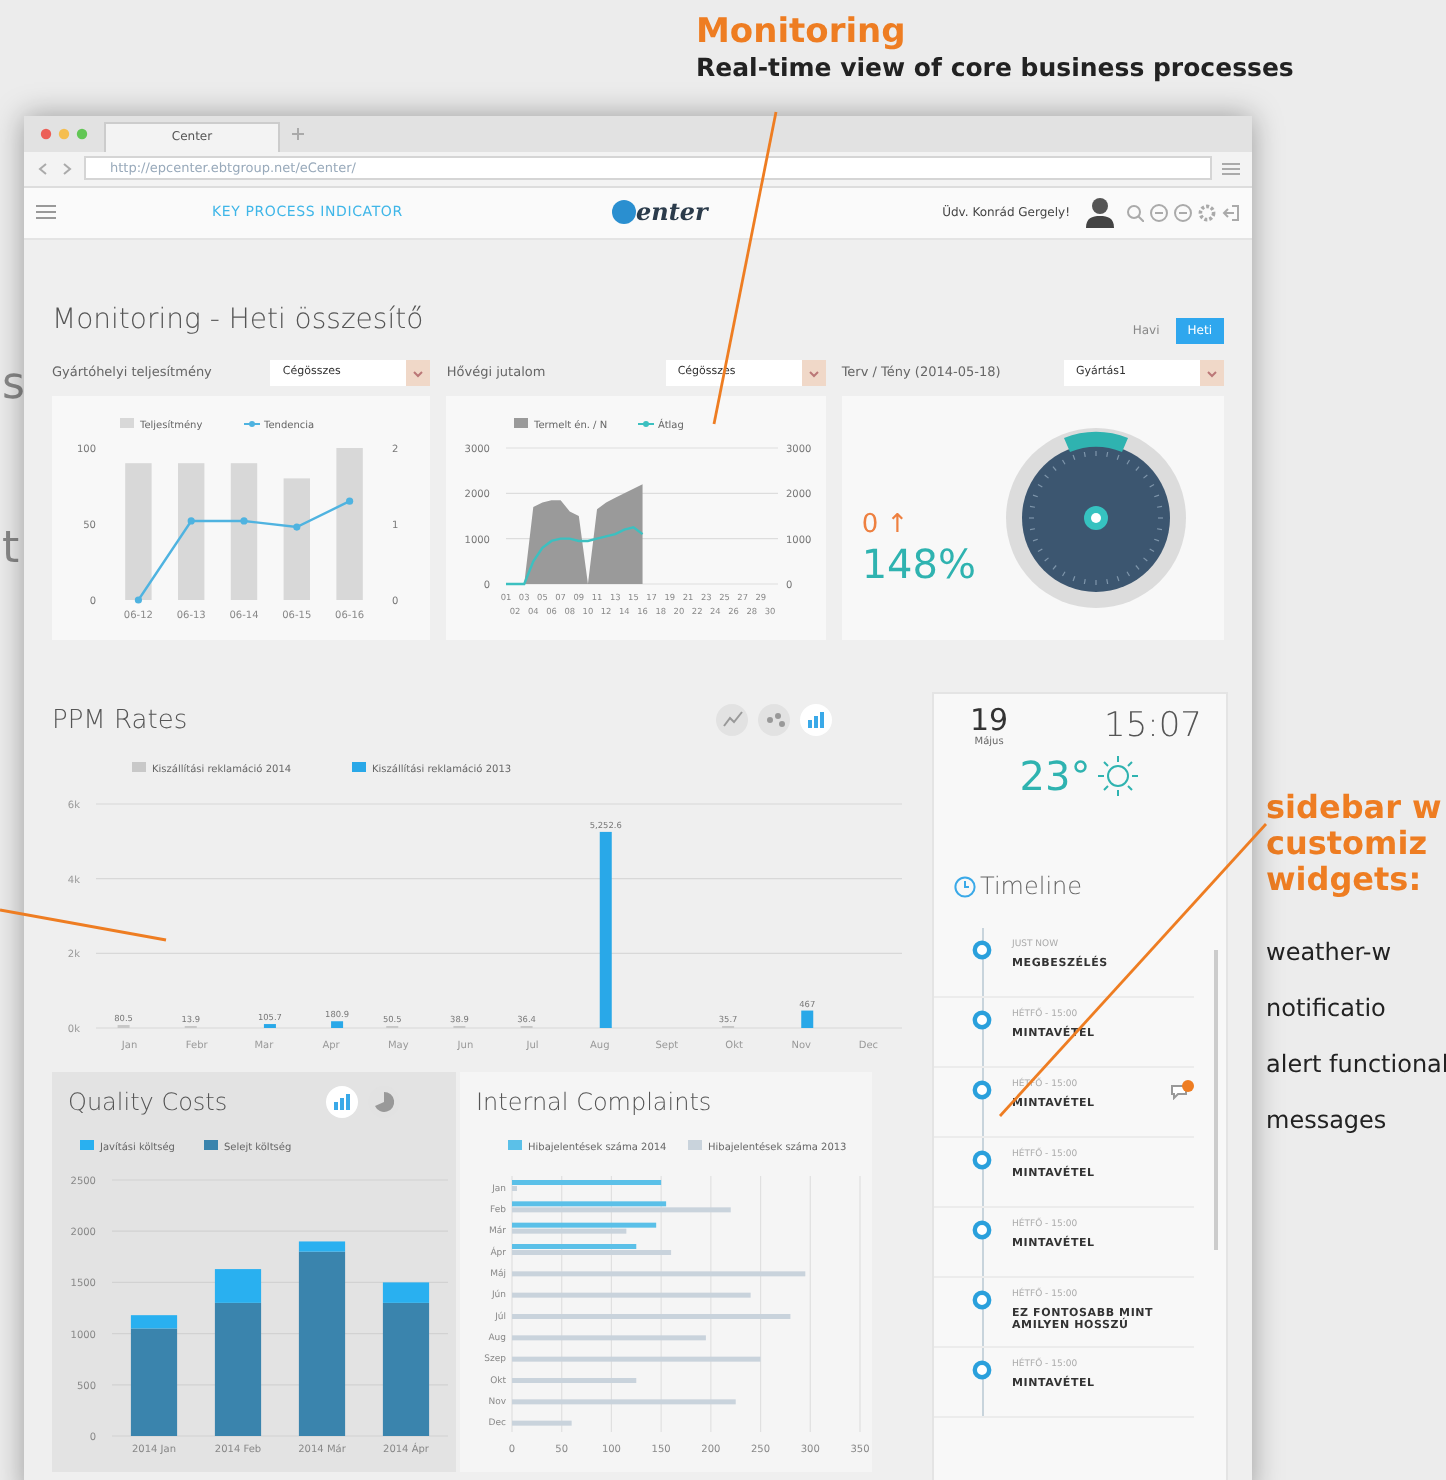  Describe the element at coordinates (11, 549) in the screenshot. I see `annotation-fragment: t` at that location.